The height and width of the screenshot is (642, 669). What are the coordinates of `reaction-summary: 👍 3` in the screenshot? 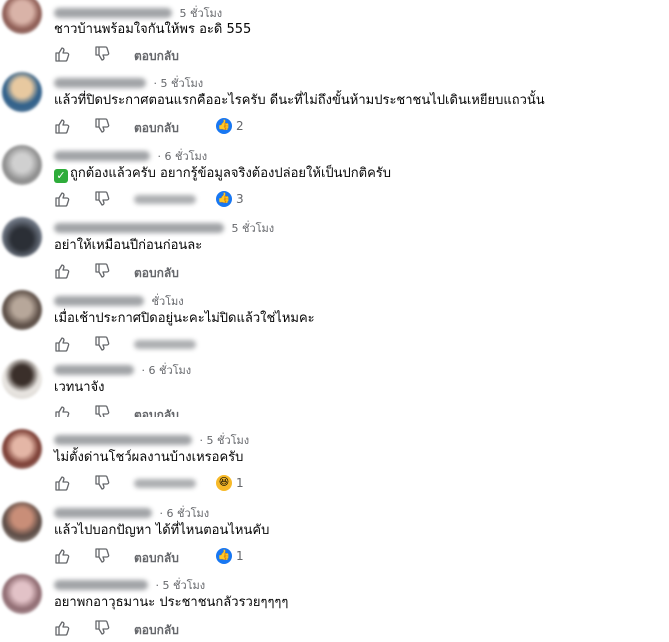 It's located at (230, 199).